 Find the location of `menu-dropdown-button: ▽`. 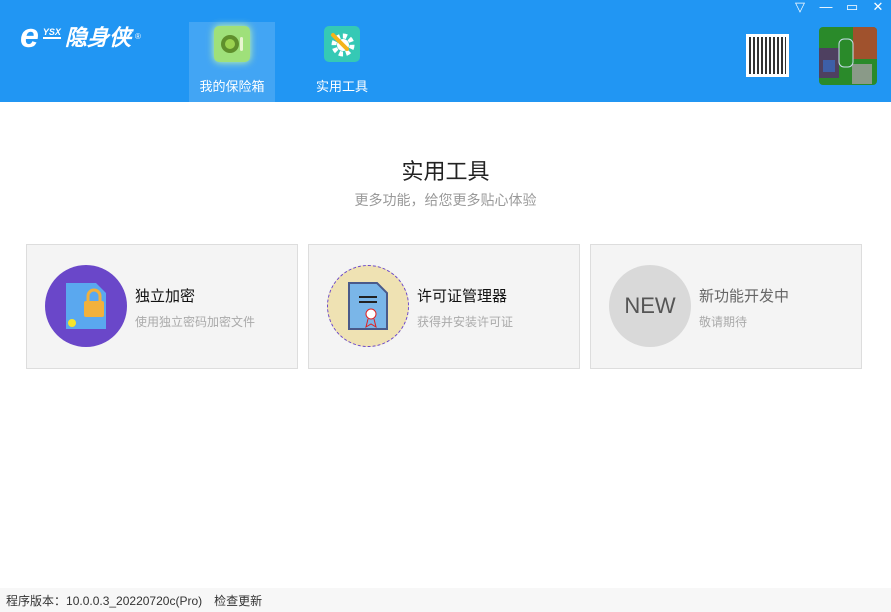

menu-dropdown-button: ▽ is located at coordinates (800, 7).